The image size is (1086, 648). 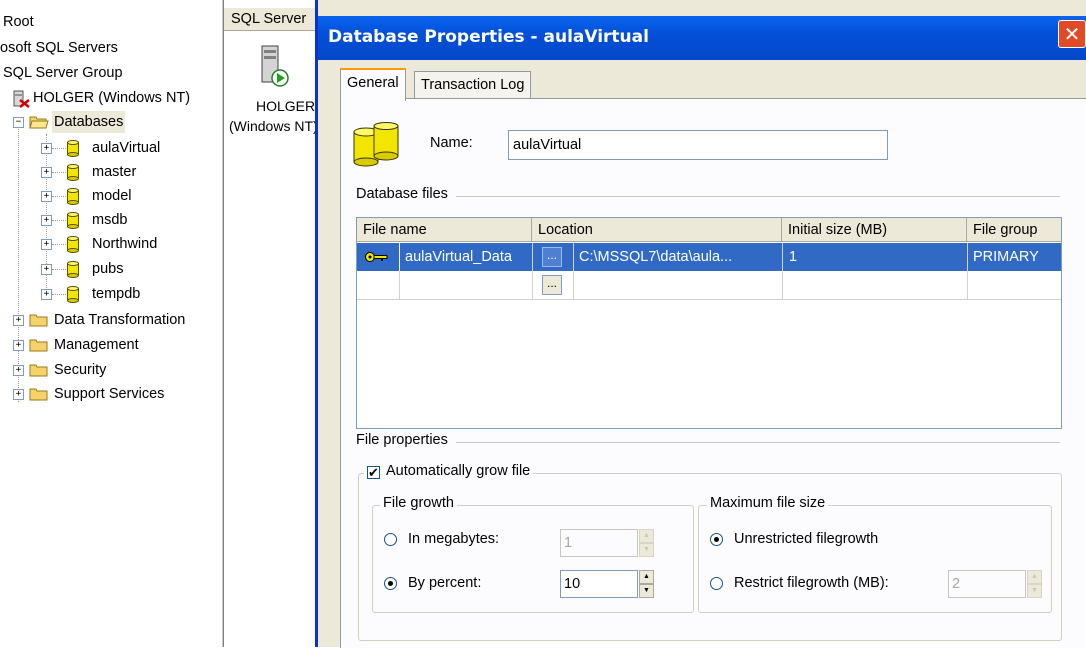 What do you see at coordinates (273, 126) in the screenshot?
I see `server-label-os: (Windows NT)` at bounding box center [273, 126].